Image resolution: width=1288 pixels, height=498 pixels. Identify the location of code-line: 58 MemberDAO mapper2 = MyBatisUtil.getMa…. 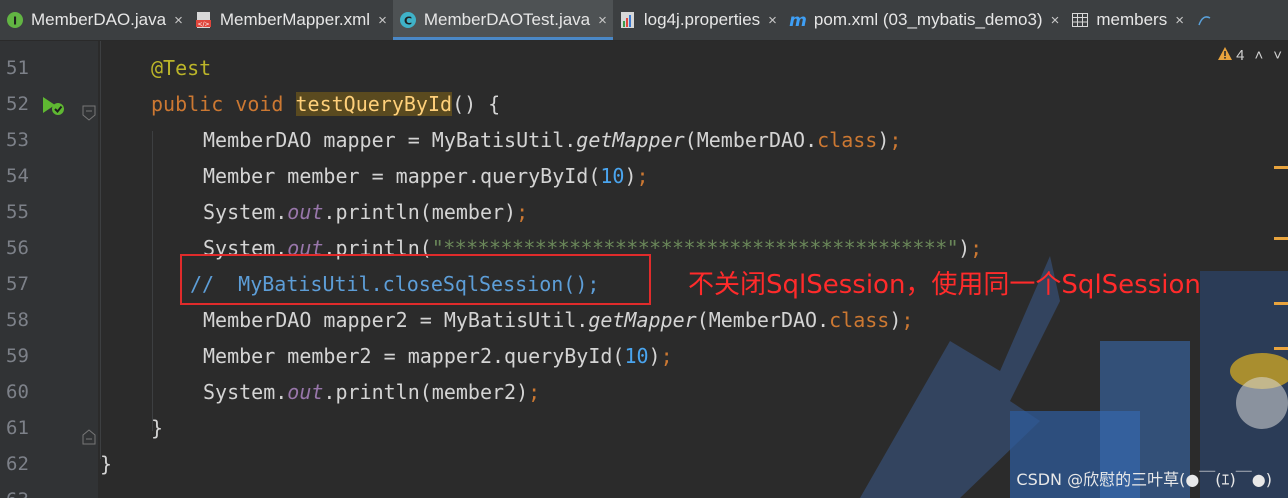
(644, 320).